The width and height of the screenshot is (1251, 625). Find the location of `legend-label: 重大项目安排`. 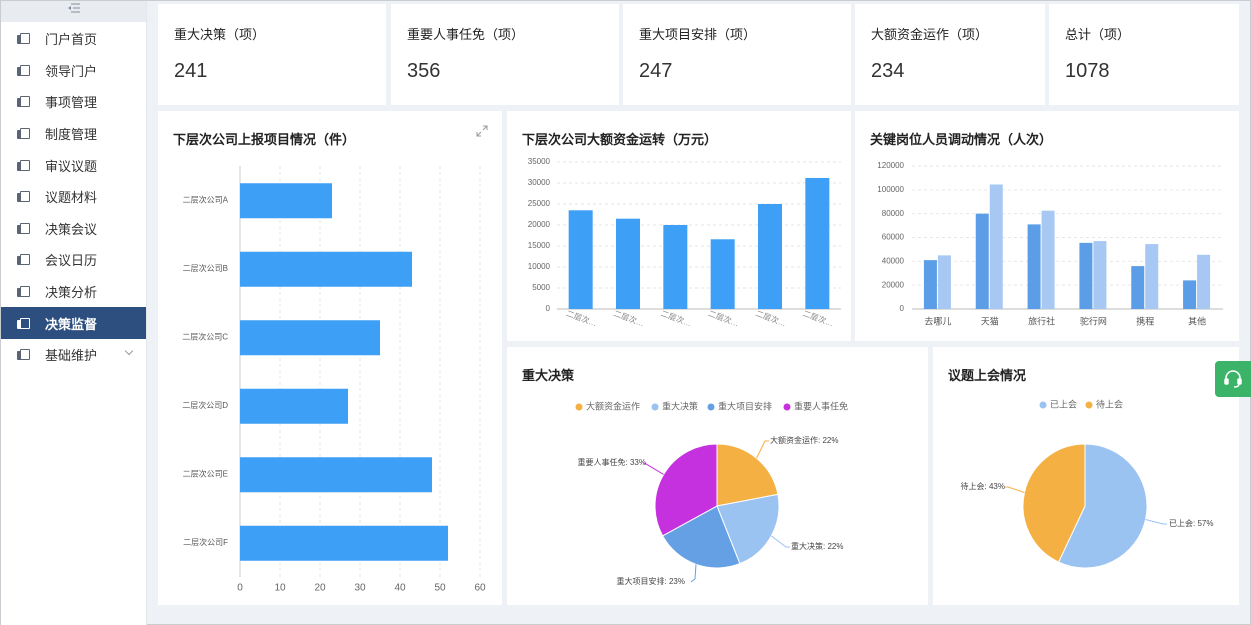

legend-label: 重大项目安排 is located at coordinates (745, 405).